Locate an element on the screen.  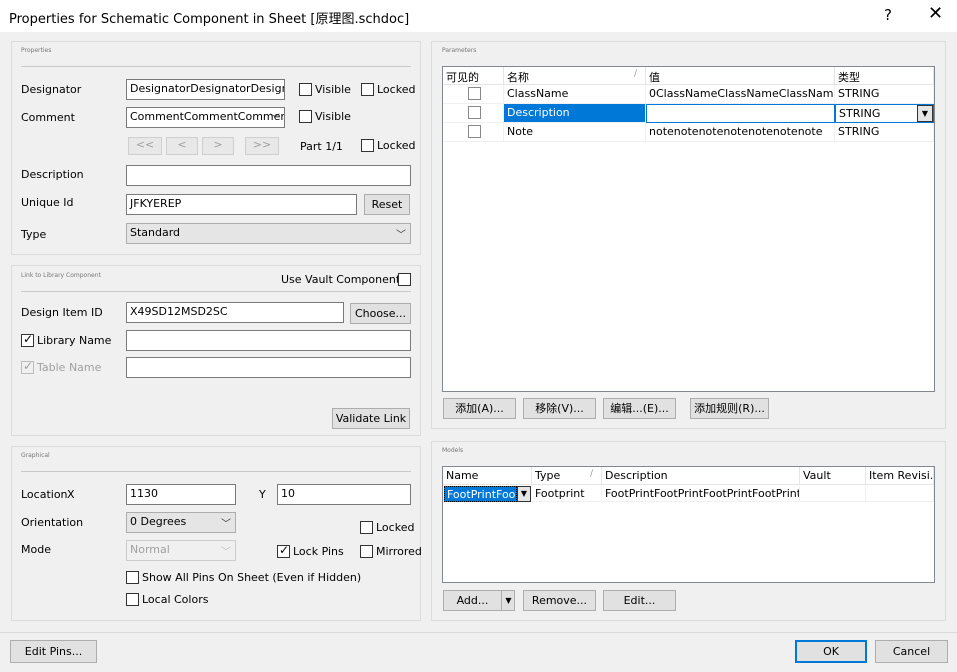
use-vault-label: Use Vault Component is located at coordinates (341, 279).